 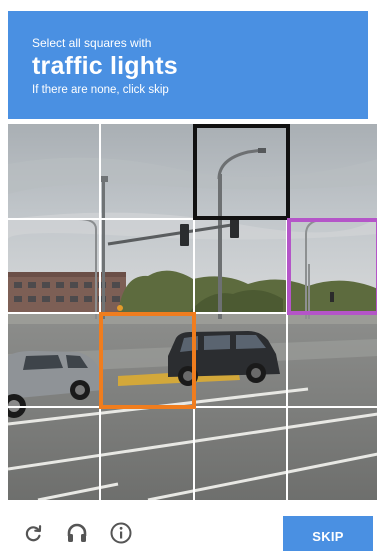 I want to click on info-icon, so click(x=121, y=533).